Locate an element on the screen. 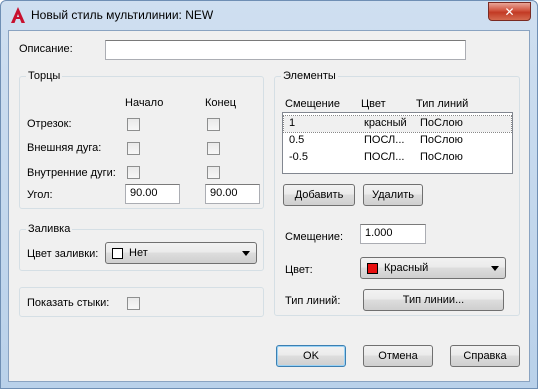  element-color-dropdown: Красный is located at coordinates (433, 268).